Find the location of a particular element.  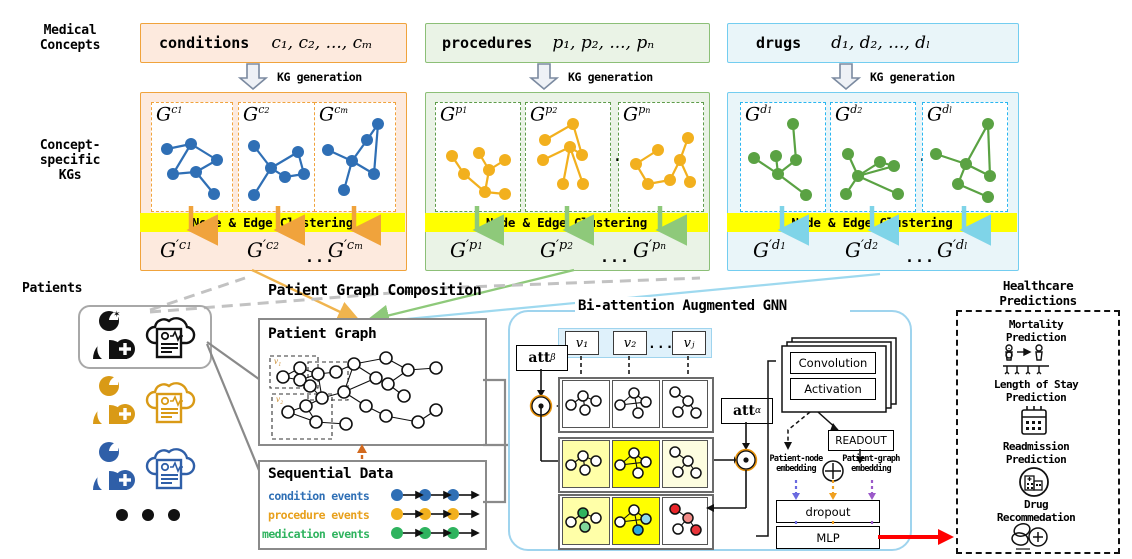

concept-kgs-line3: KGs is located at coordinates (70, 175).